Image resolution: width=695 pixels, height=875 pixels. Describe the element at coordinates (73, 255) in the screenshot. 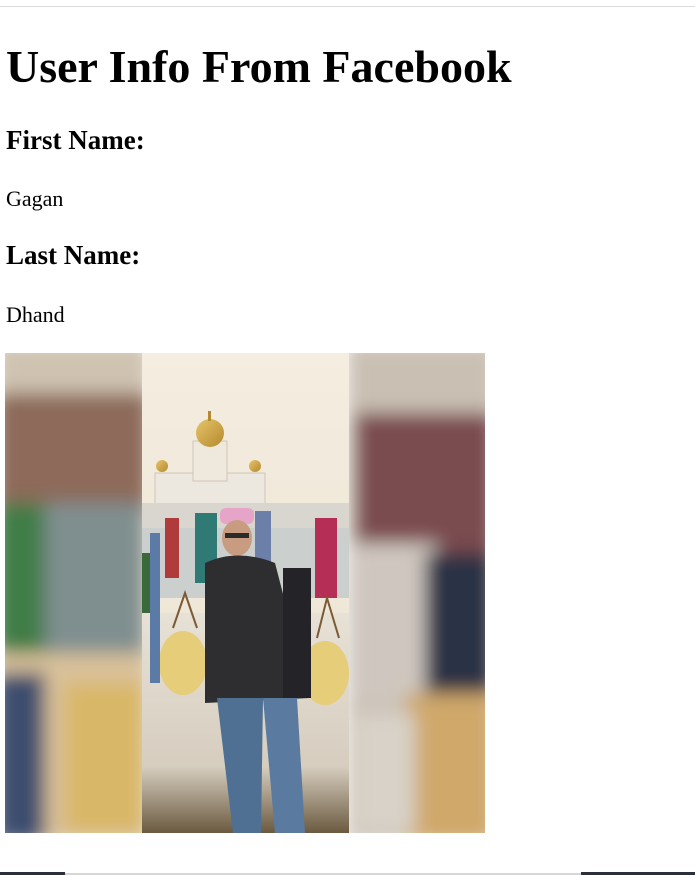

I see `last-name-label: Last Name:` at that location.